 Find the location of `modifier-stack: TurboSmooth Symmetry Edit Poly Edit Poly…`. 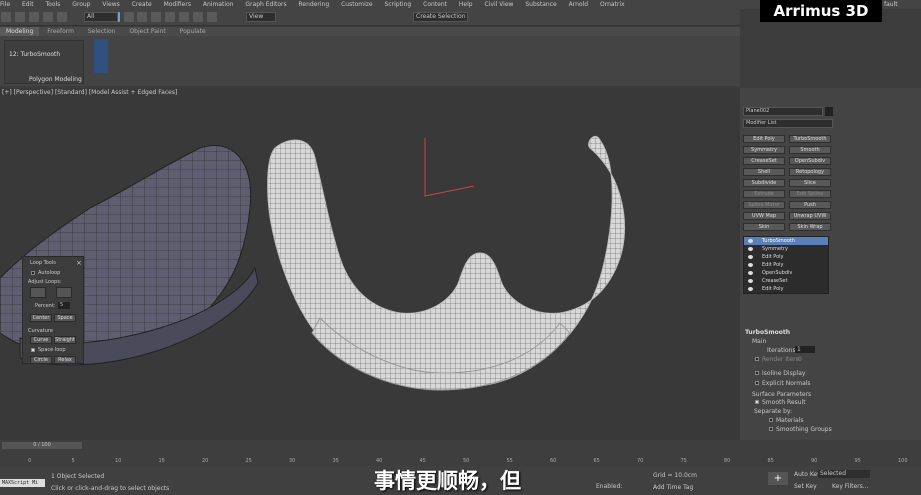

modifier-stack: TurboSmooth Symmetry Edit Poly Edit Poly… is located at coordinates (786, 265).